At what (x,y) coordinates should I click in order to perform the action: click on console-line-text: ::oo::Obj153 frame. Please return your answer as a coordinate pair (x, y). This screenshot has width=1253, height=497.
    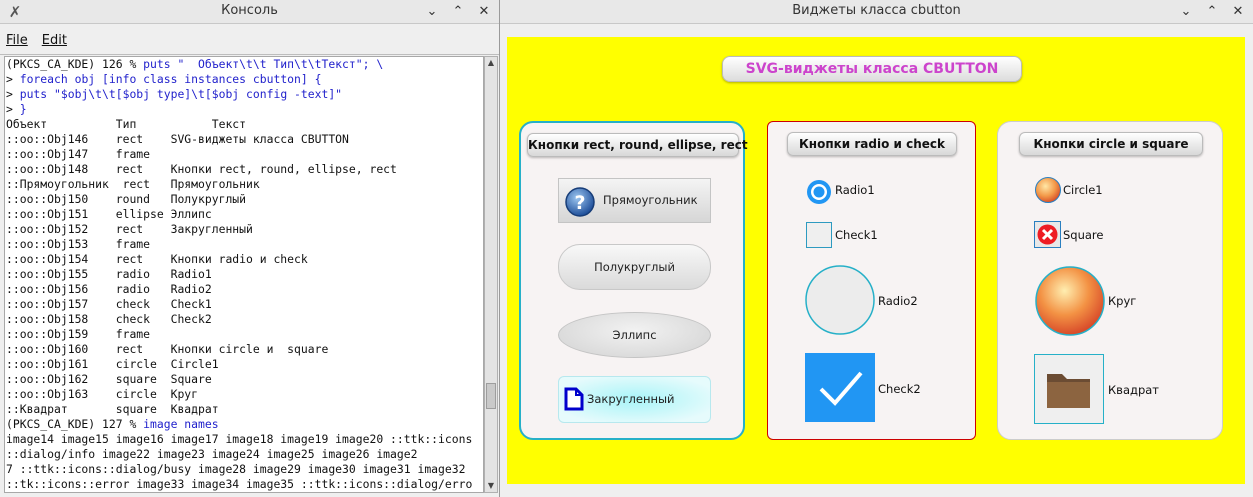
    Looking at the image, I should click on (78, 244).